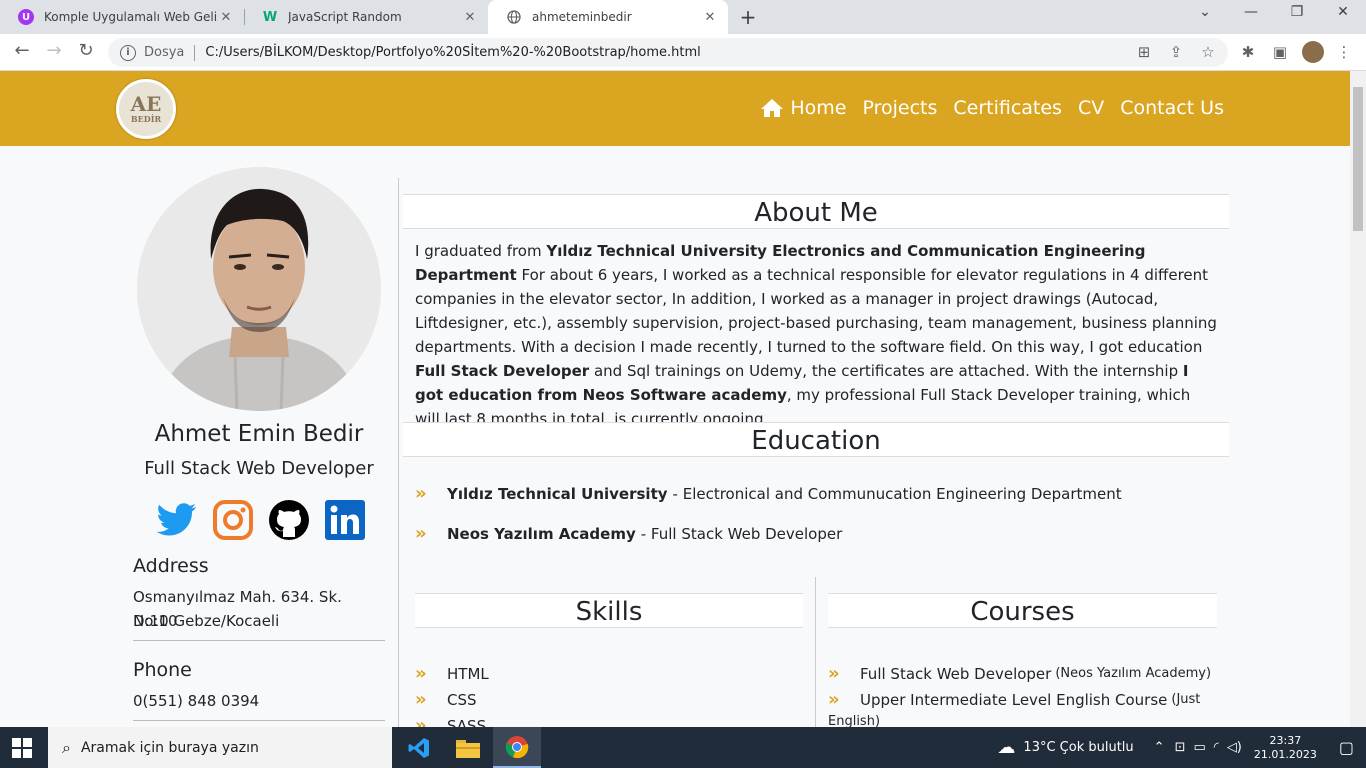  What do you see at coordinates (1208, 52) in the screenshot?
I see `bookmark-star-icon: ☆` at bounding box center [1208, 52].